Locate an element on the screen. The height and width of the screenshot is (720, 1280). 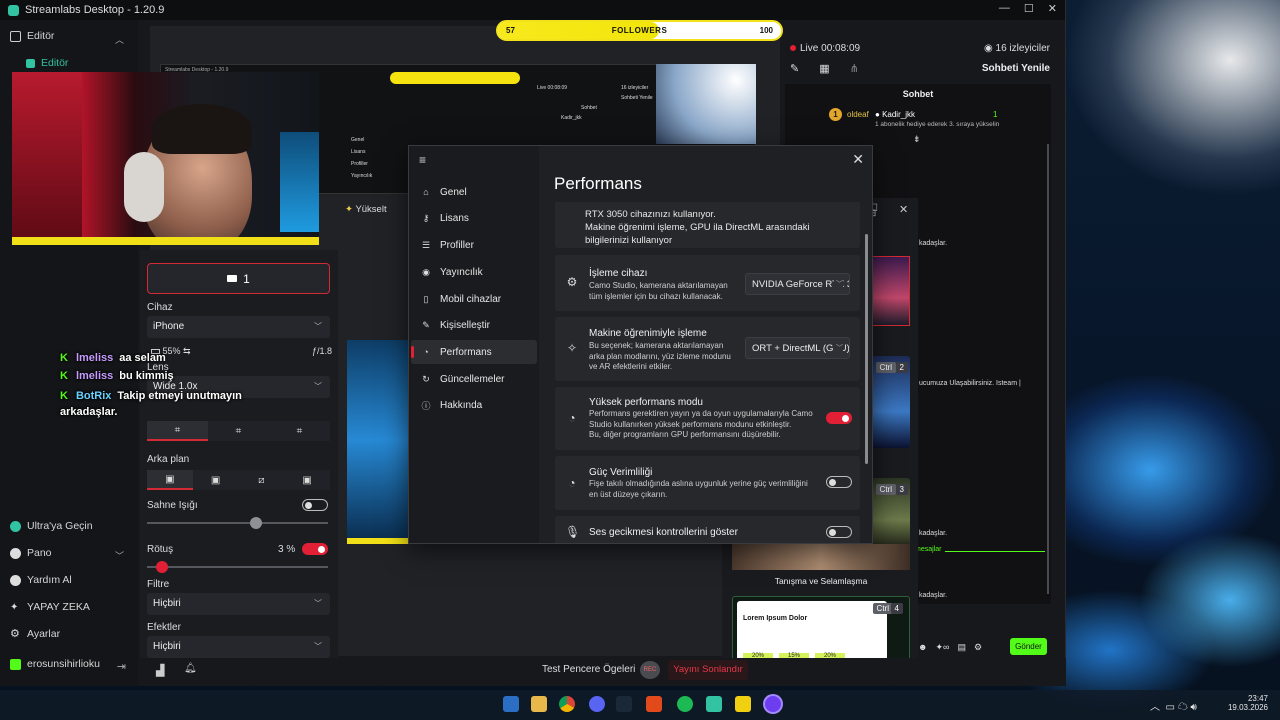
spotify-icon is located at coordinates (685, 704).